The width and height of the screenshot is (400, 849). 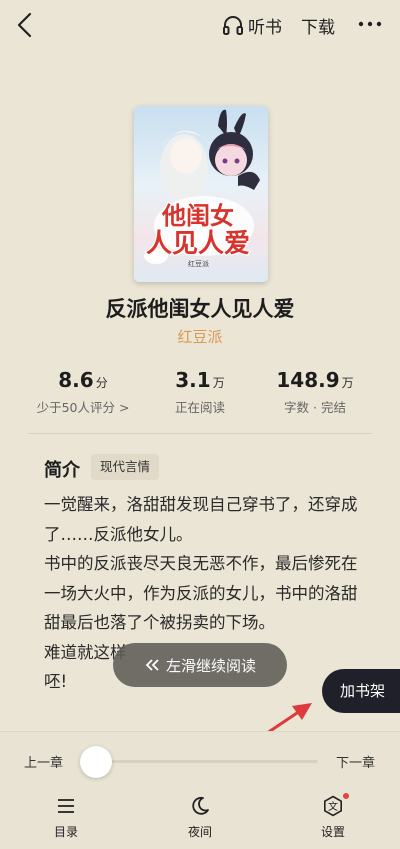 I want to click on bottom-panel: 上一章 下一章 目录 夜间 文 设置, so click(x=200, y=790).